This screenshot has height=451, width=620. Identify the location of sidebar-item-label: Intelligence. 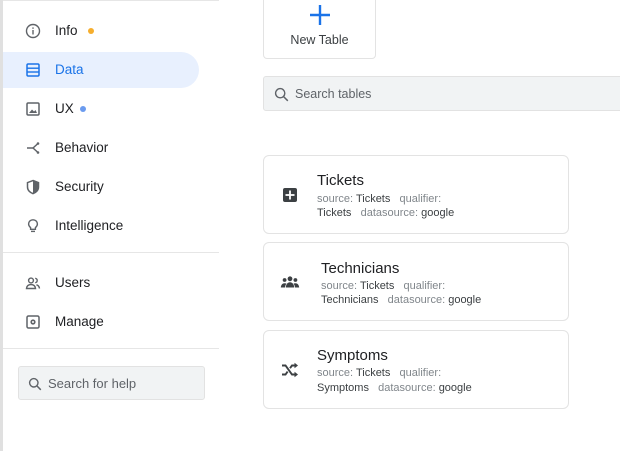
(89, 225).